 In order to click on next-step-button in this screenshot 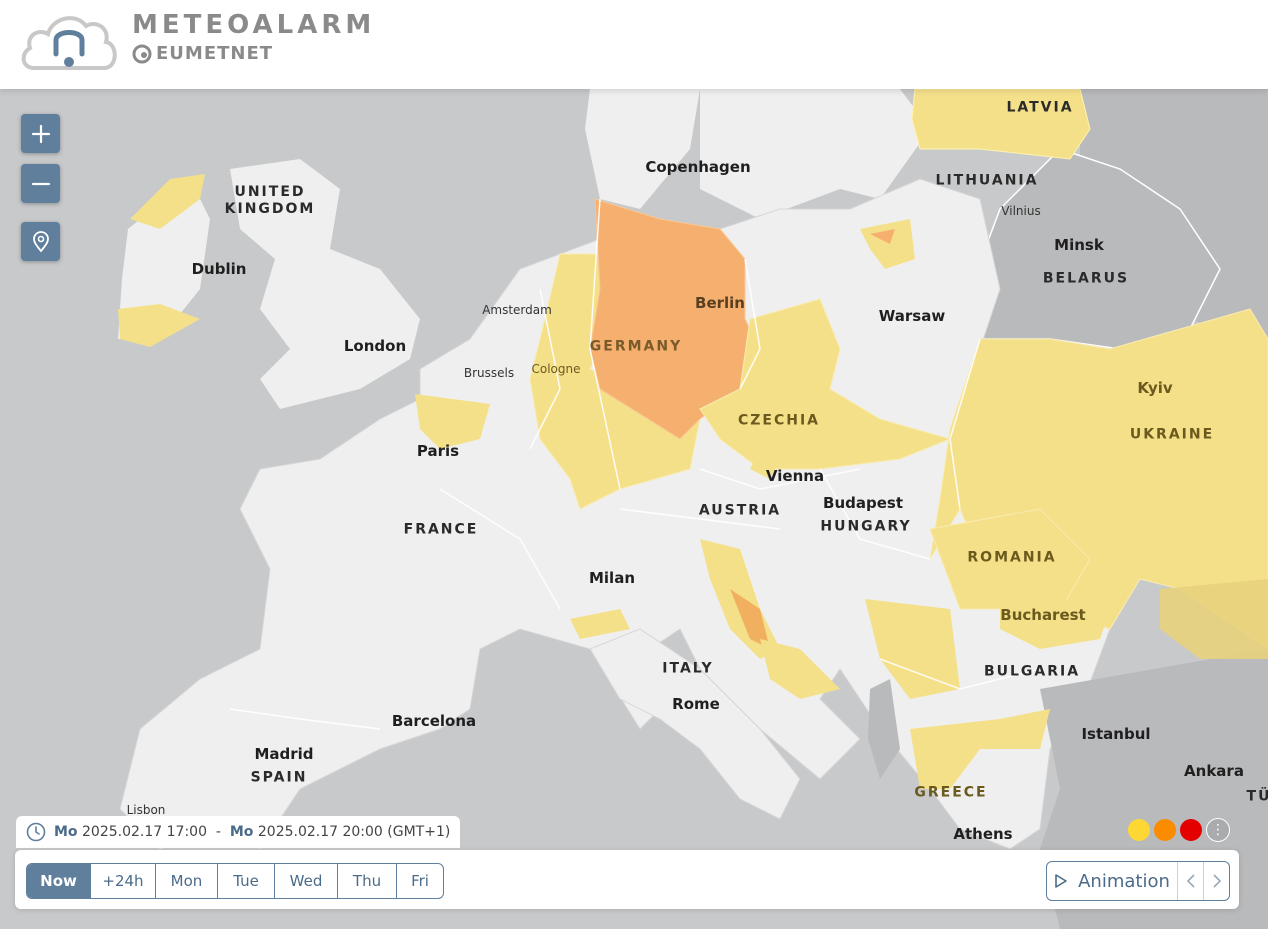, I will do `click(1216, 881)`.